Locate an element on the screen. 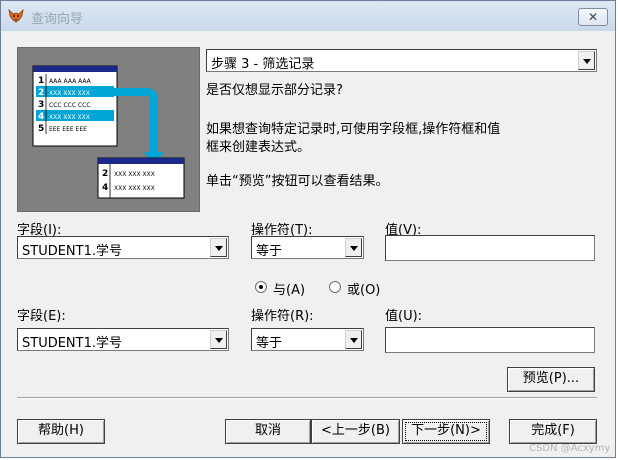  field2-dropdown-button is located at coordinates (218, 339).